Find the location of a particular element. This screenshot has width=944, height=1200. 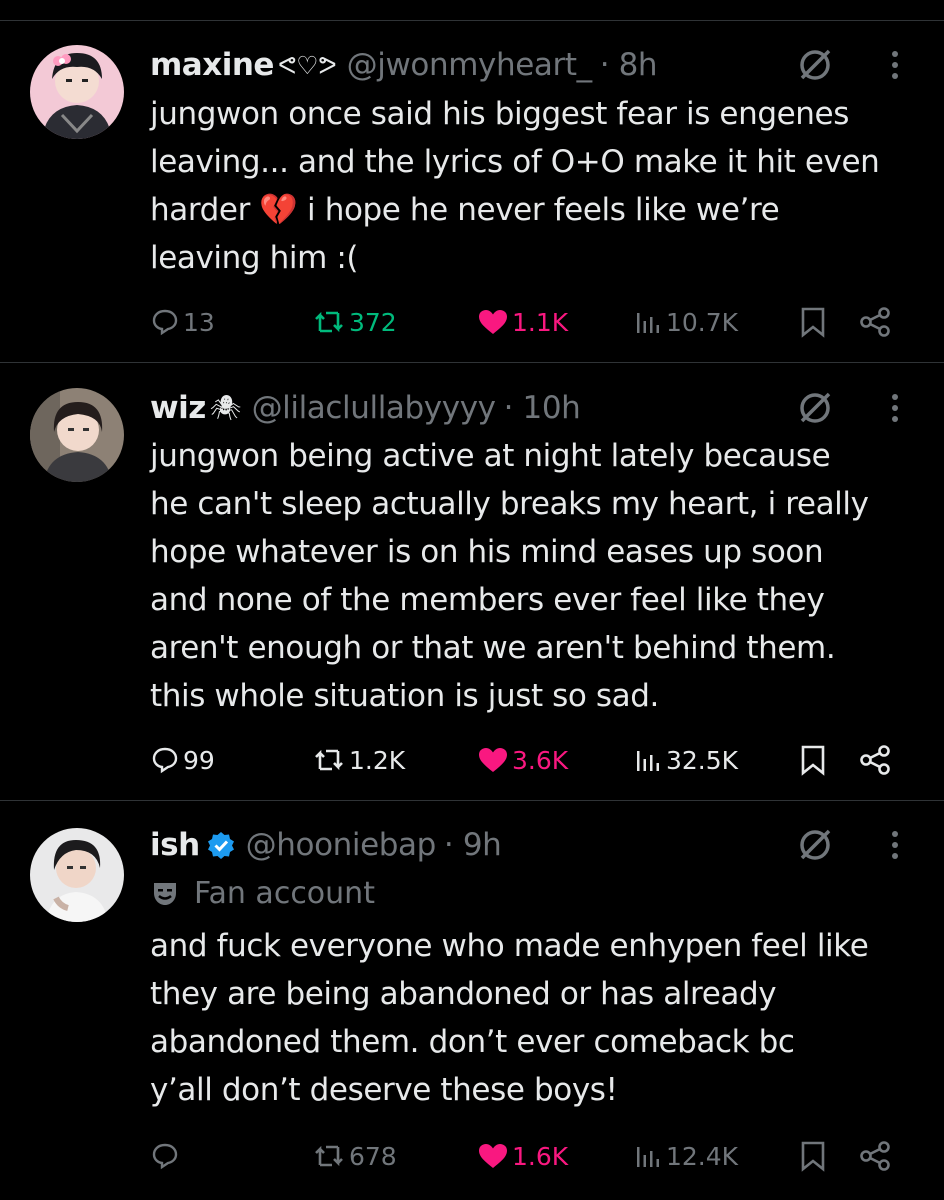

timestamp: · 10h is located at coordinates (542, 408).